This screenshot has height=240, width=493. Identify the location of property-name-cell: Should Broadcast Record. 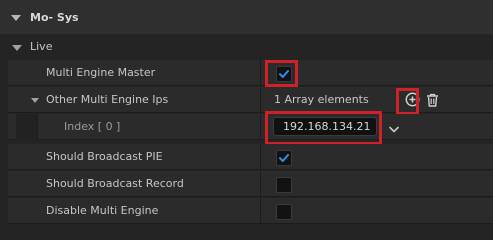
(134, 184).